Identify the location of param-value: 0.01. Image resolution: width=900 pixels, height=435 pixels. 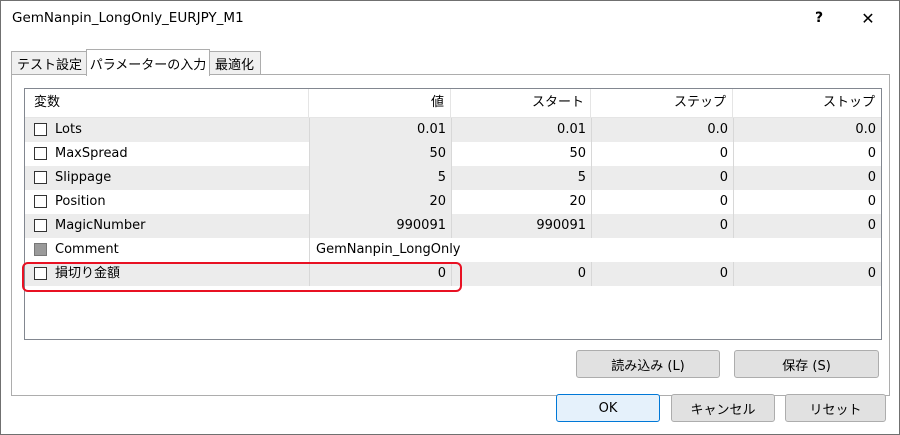
(380, 130).